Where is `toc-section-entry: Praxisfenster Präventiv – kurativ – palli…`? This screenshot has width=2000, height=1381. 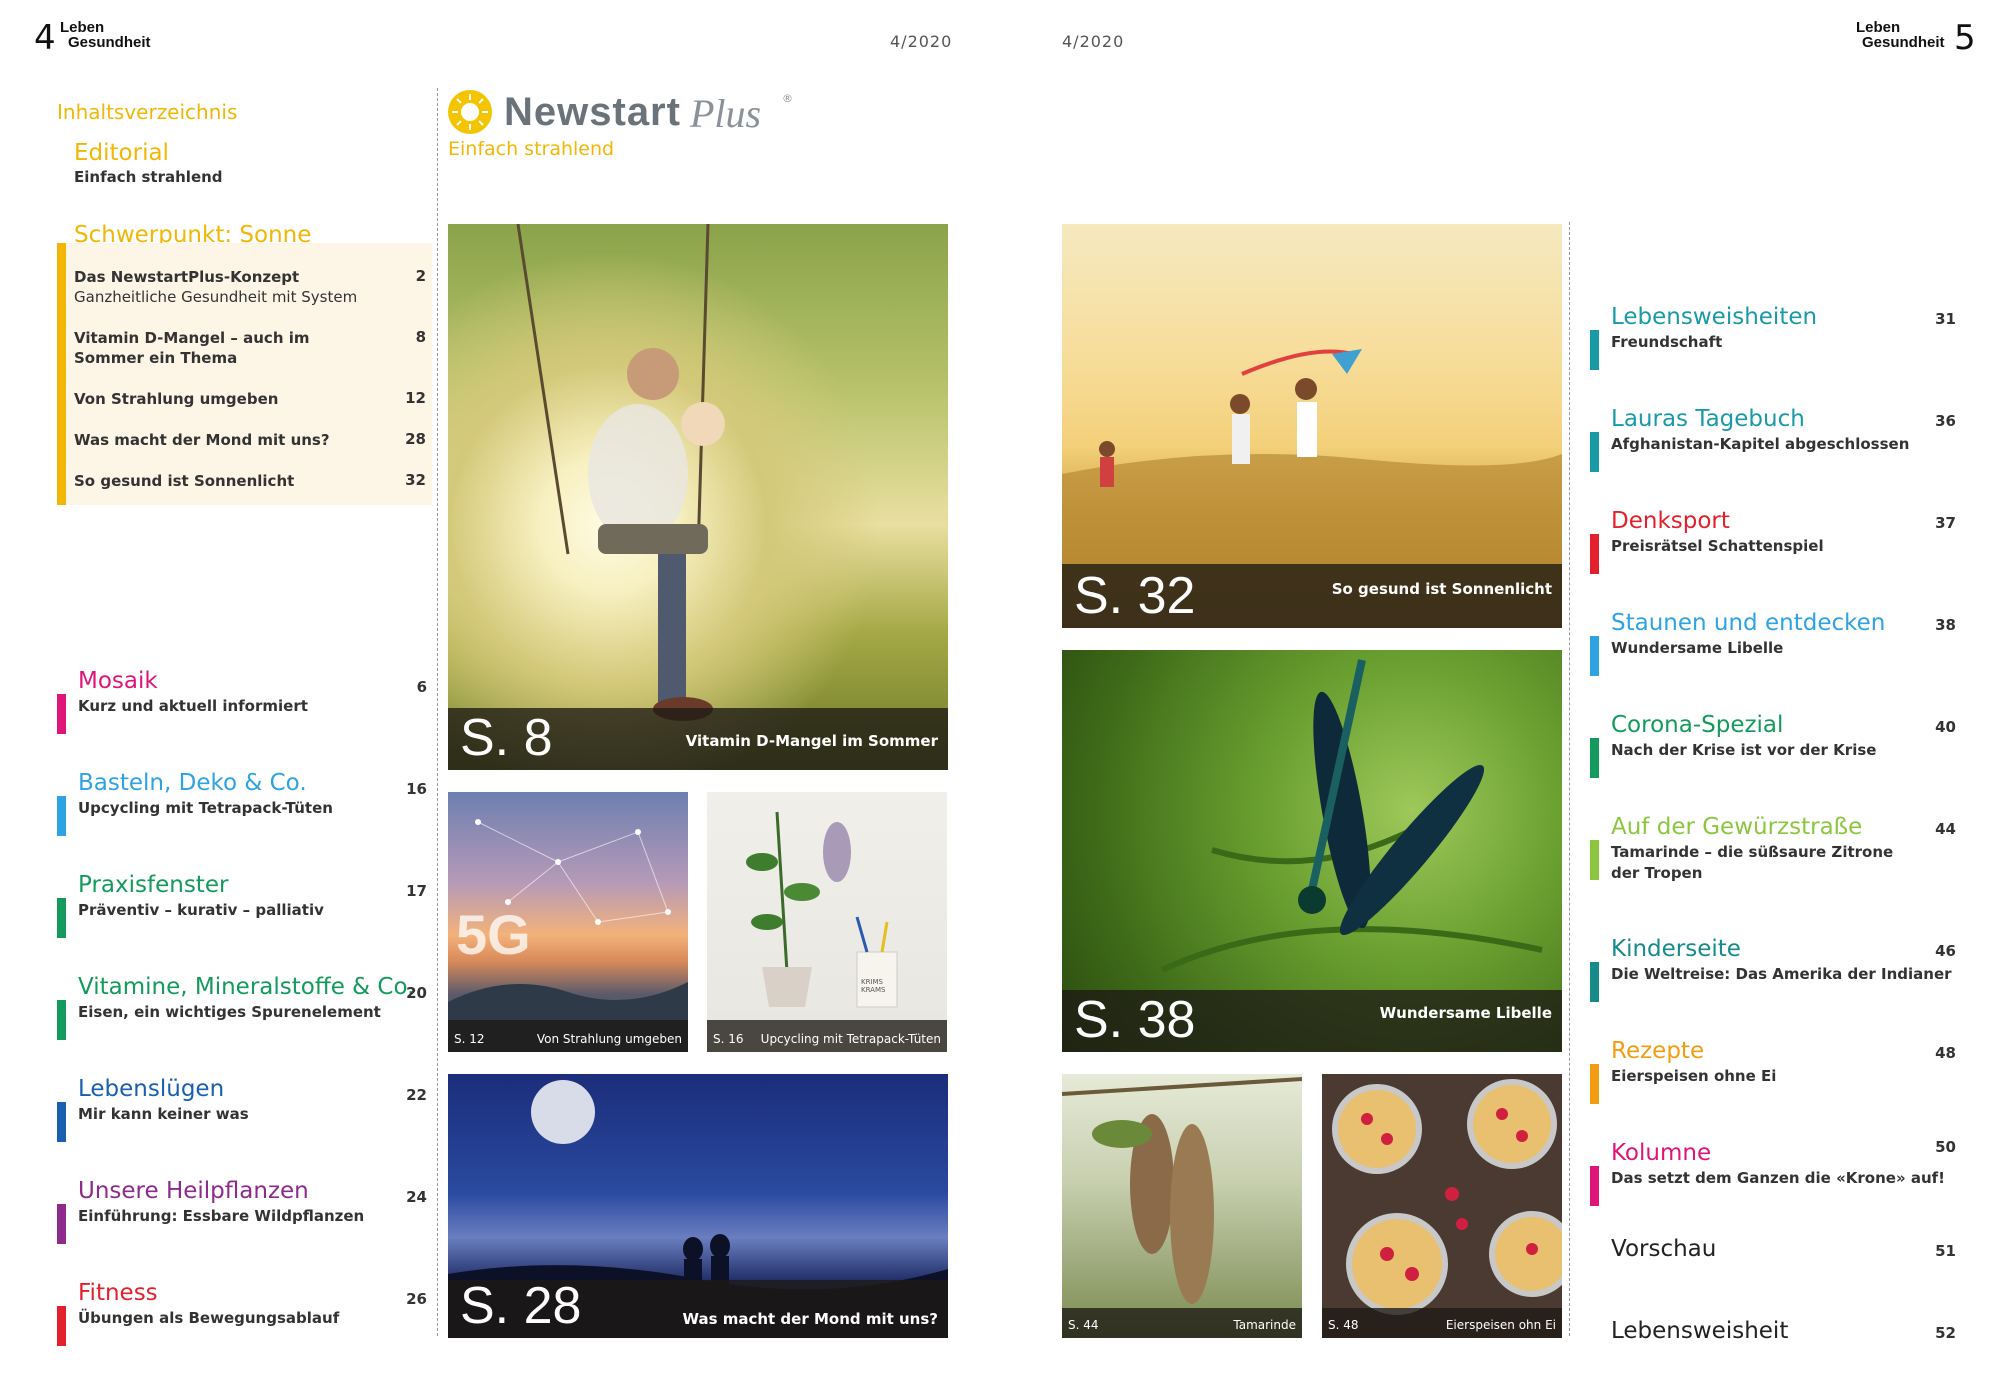
toc-section-entry: Praxisfenster Präventiv – kurativ – palli… is located at coordinates (242, 905).